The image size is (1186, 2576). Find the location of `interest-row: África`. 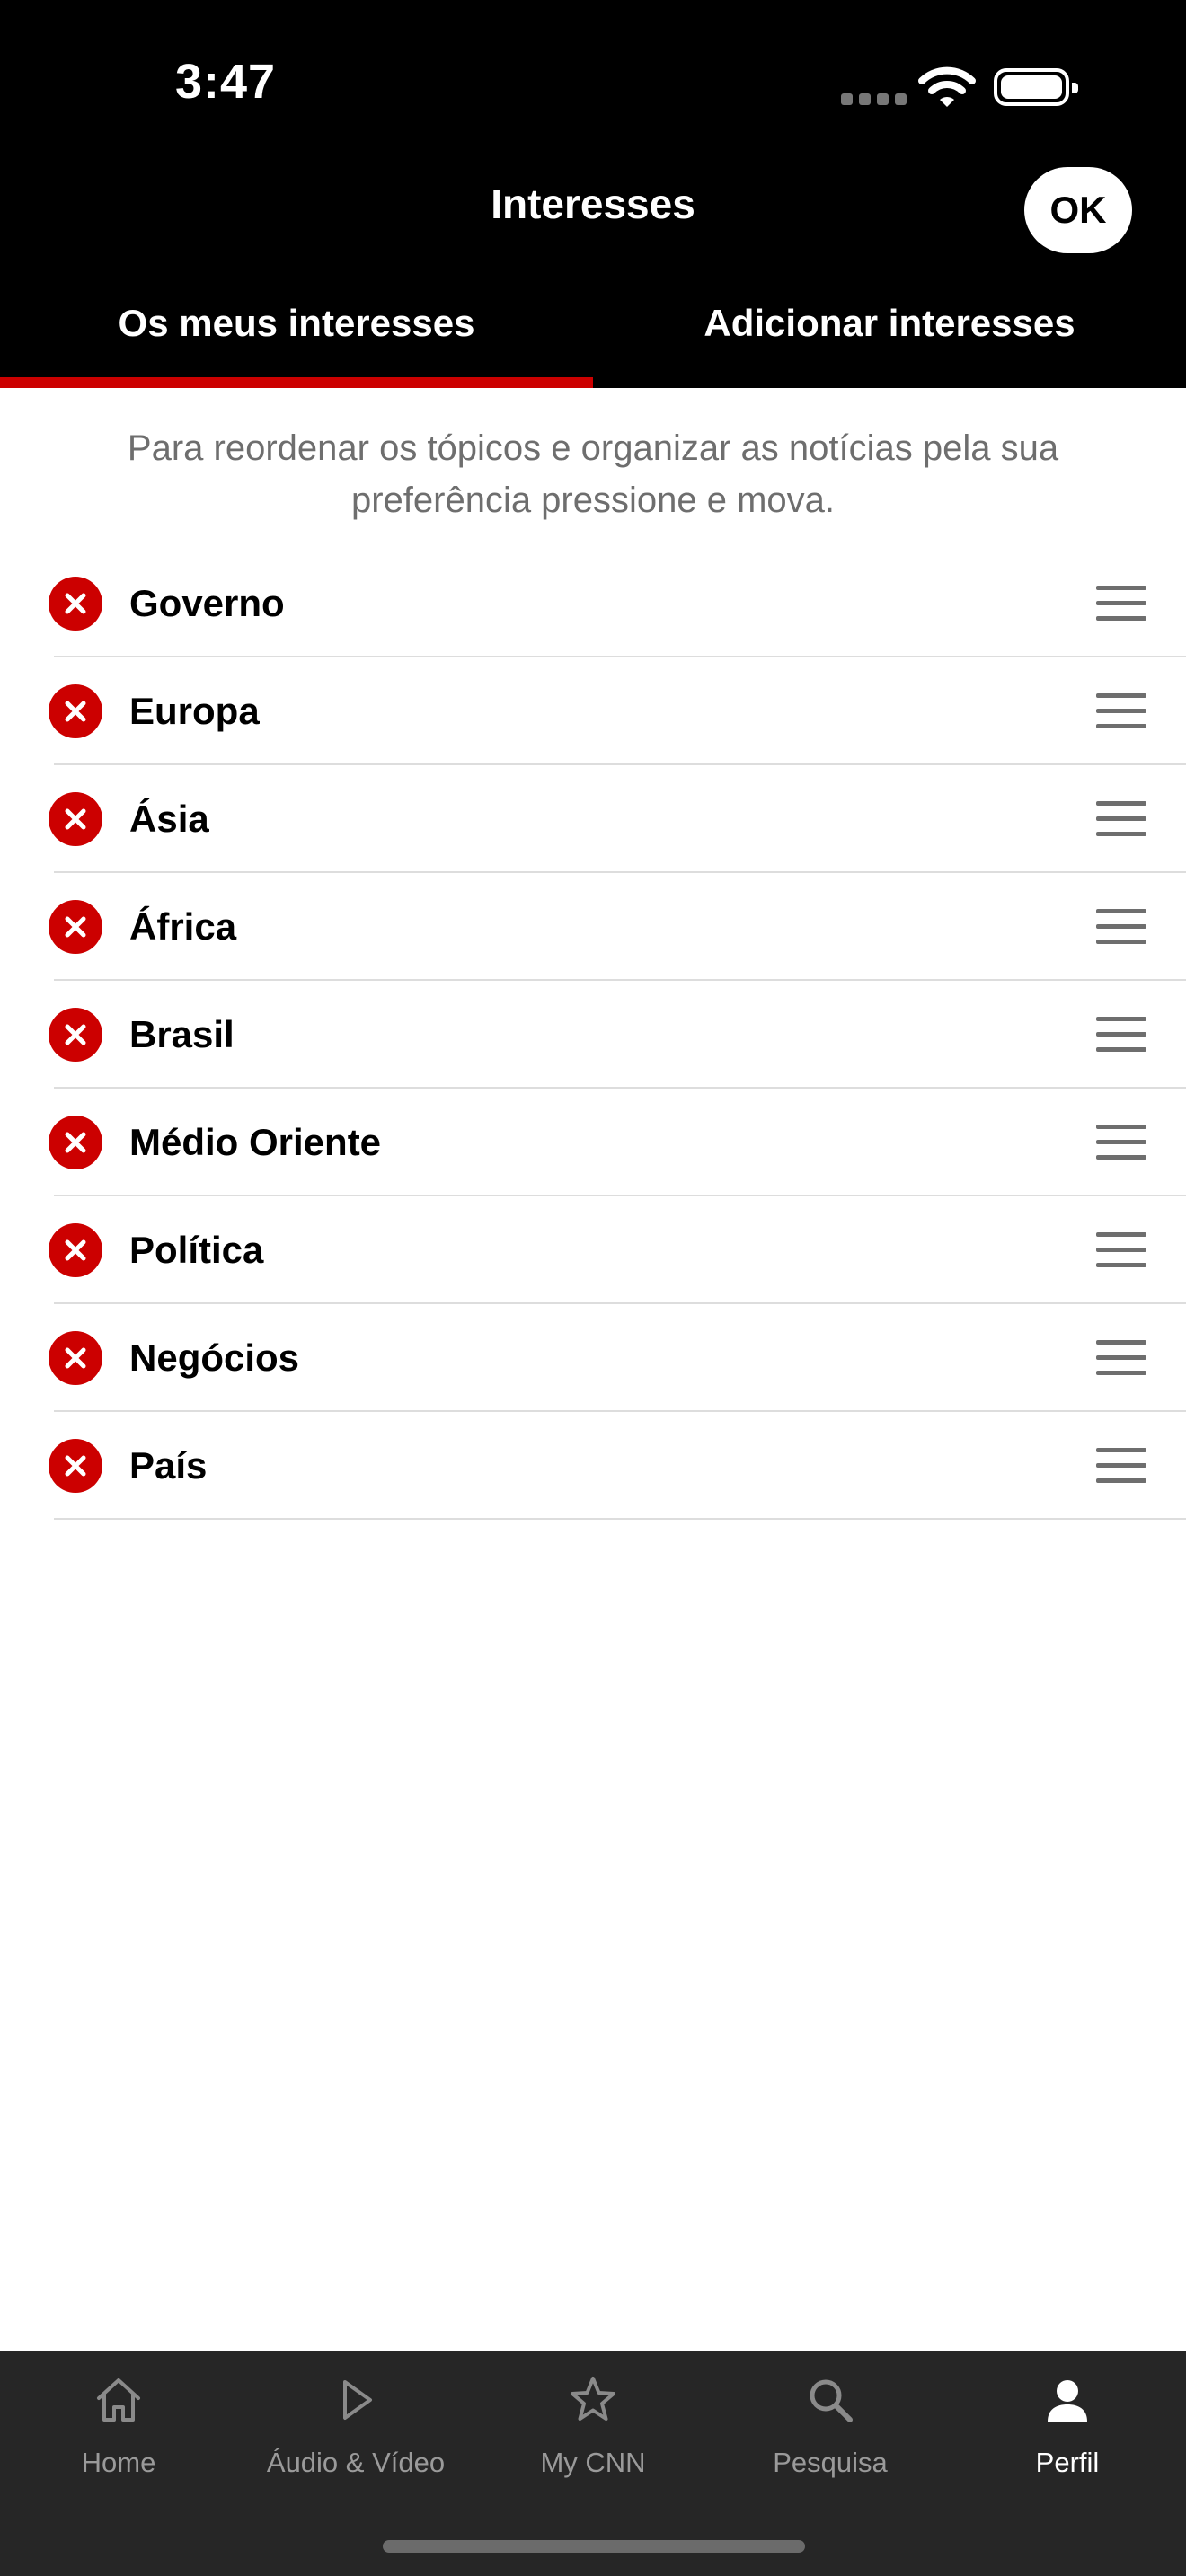

interest-row: África is located at coordinates (593, 927).